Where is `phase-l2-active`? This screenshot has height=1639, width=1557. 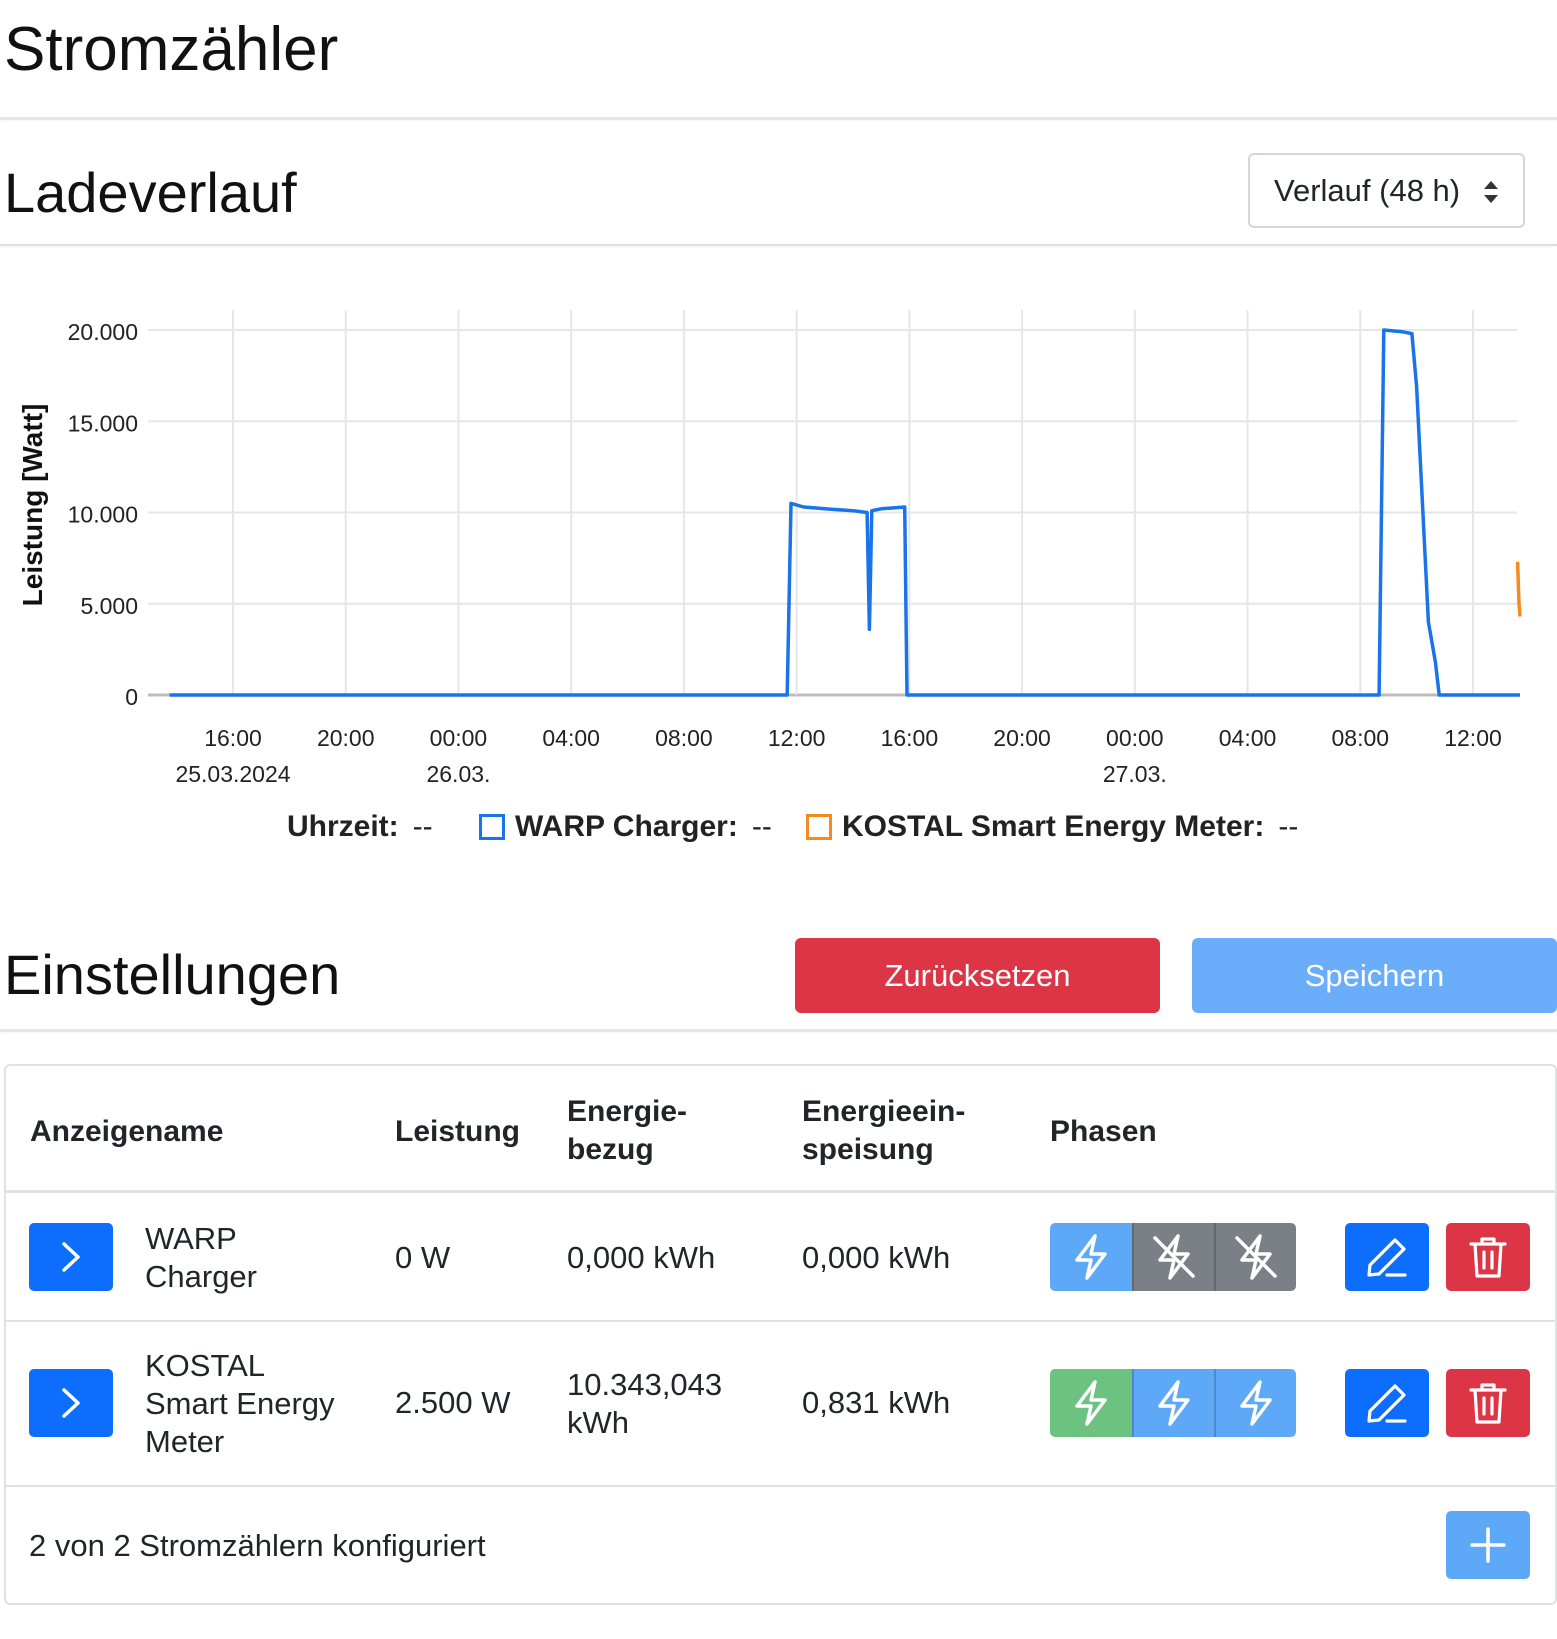 phase-l2-active is located at coordinates (1173, 1403).